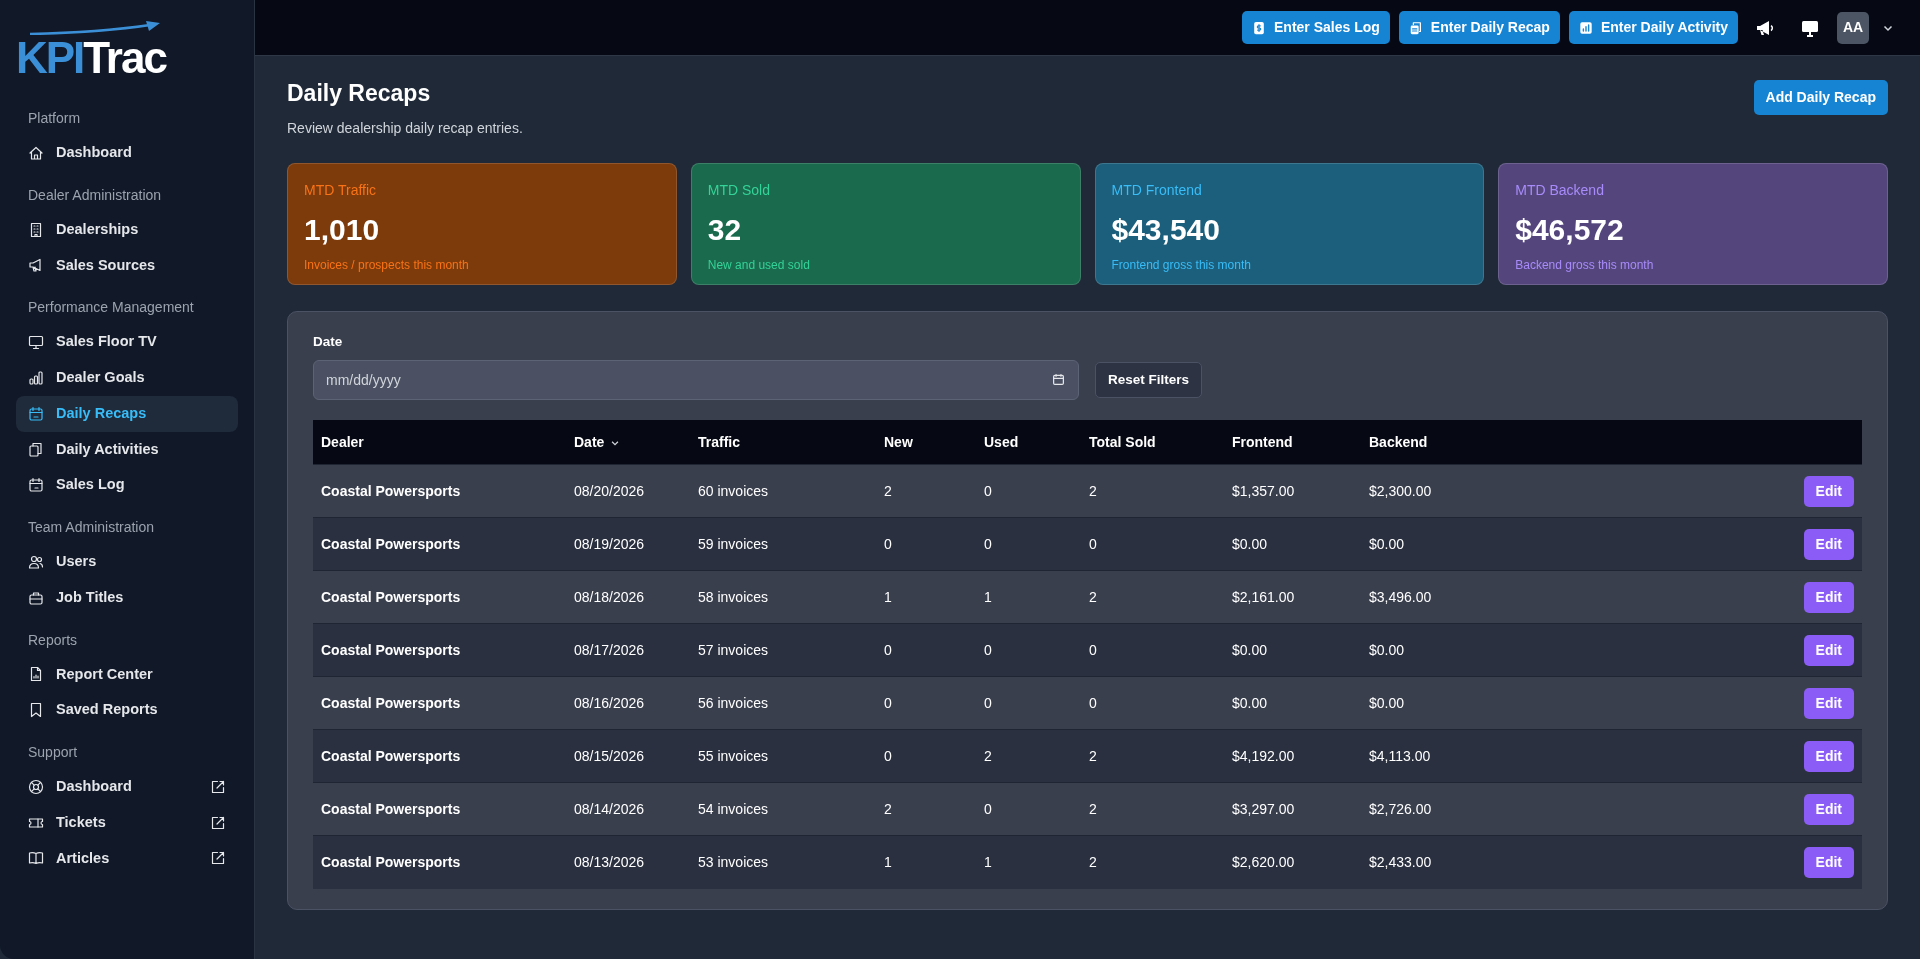 The height and width of the screenshot is (959, 1920). Describe the element at coordinates (1292, 756) in the screenshot. I see `table-cell: $4,192.00` at that location.